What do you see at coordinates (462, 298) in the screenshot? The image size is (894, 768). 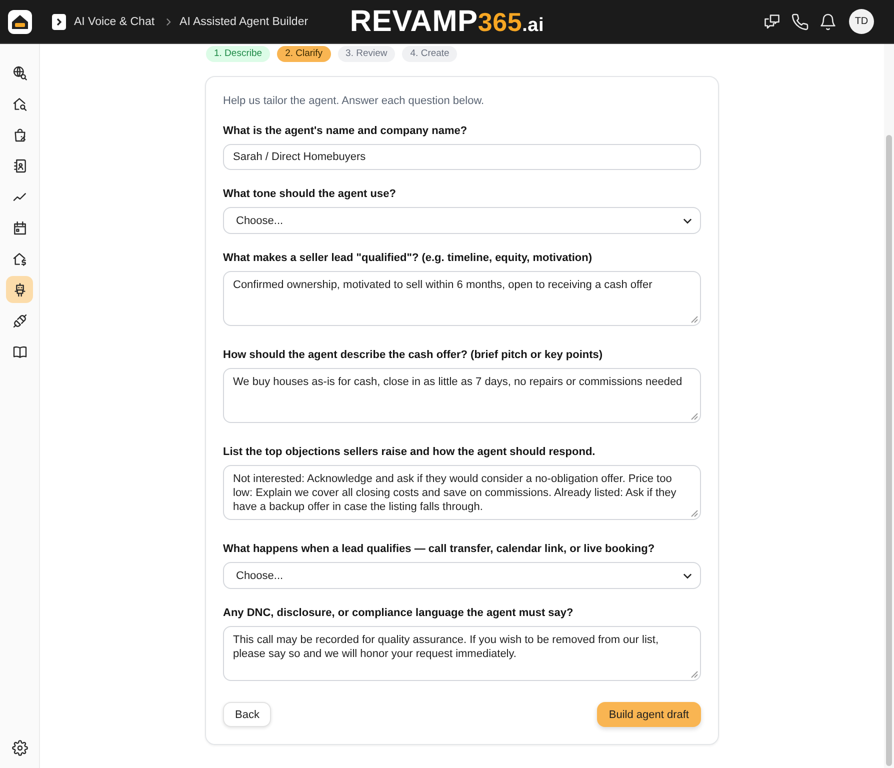 I see `text-area: Confirmed ownership, motivated to sell within 6 months, open to receiving a cash offer` at bounding box center [462, 298].